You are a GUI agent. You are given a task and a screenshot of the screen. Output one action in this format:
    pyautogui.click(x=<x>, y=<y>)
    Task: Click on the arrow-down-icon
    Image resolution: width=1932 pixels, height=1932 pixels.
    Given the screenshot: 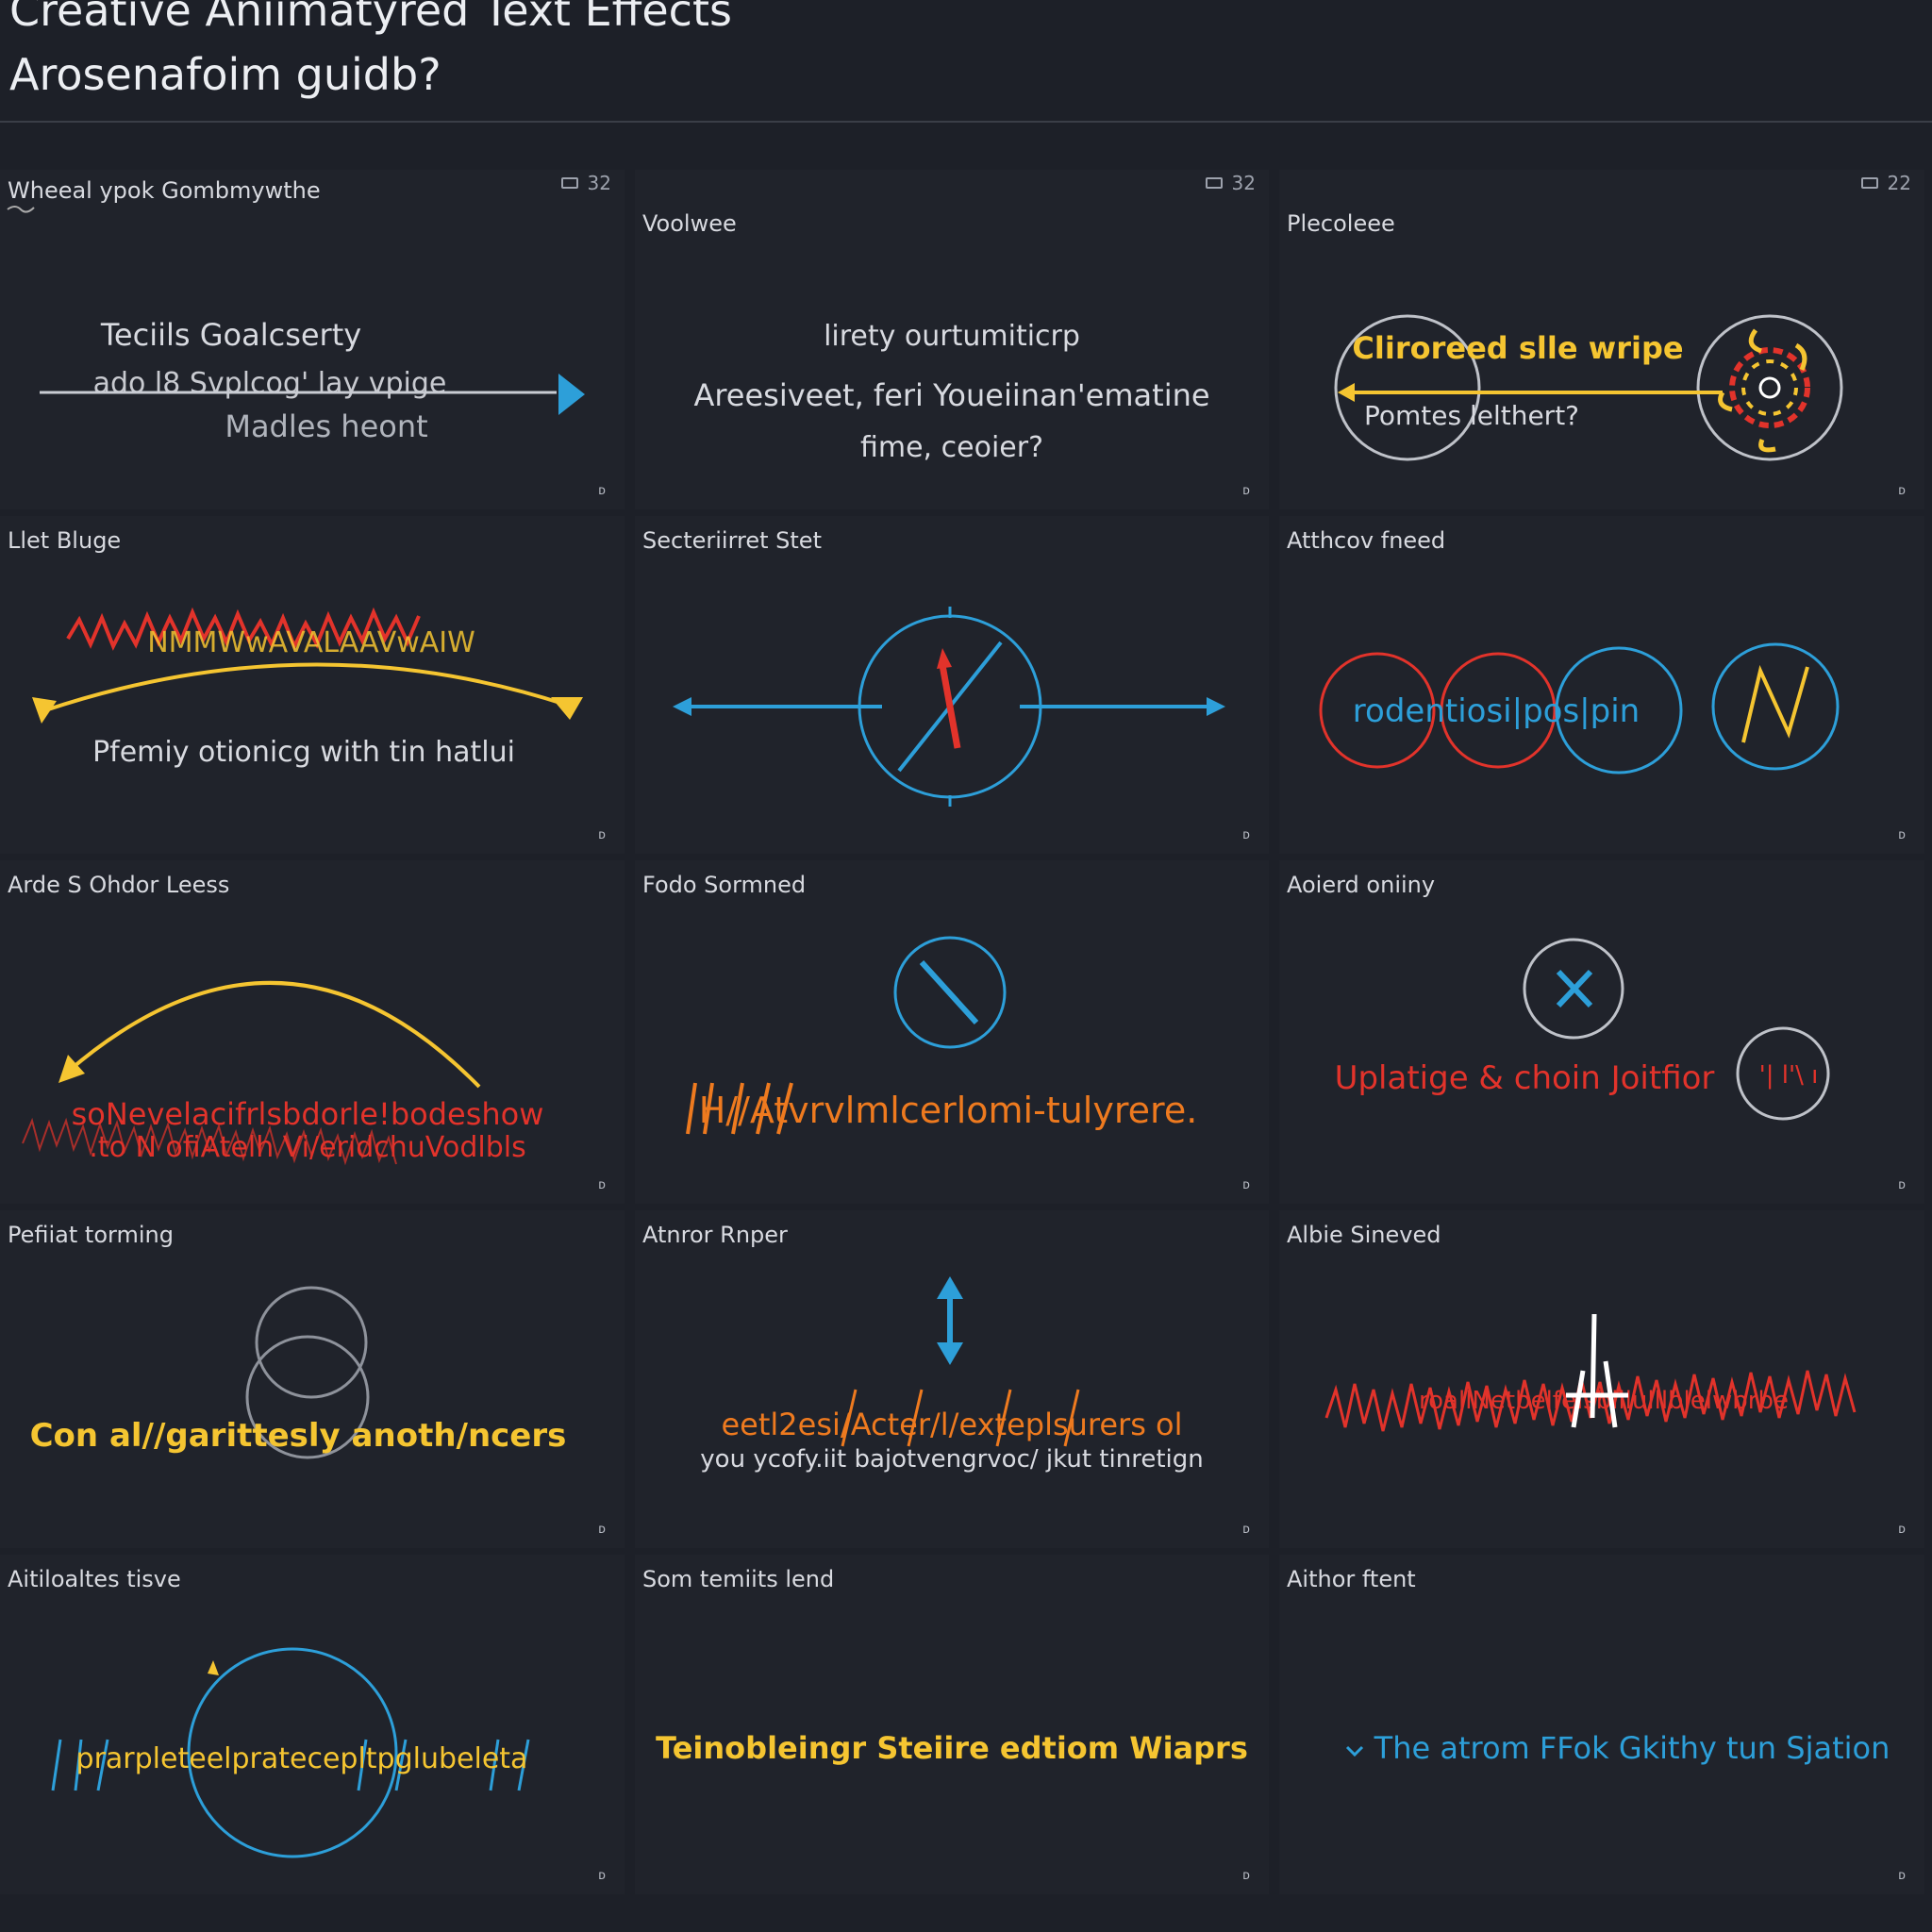 What is the action you would take?
    pyautogui.click(x=950, y=1353)
    